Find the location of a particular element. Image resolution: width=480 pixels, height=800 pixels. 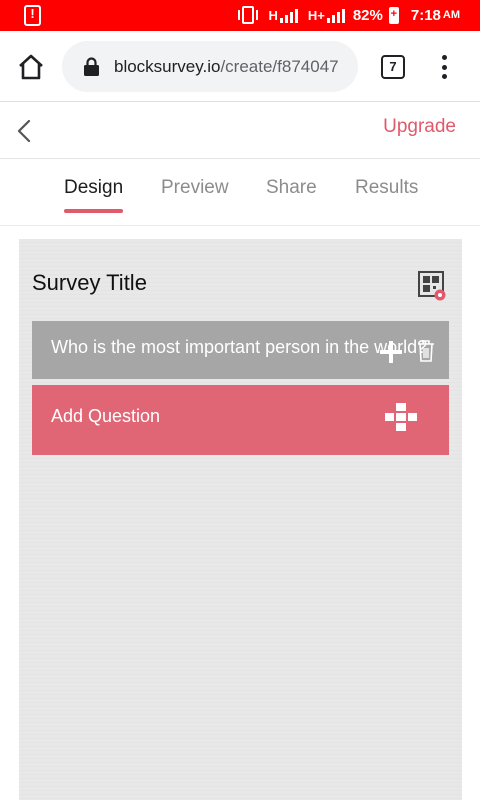

status-bar: H H+ 82% 7:18 AM is located at coordinates (240, 15).